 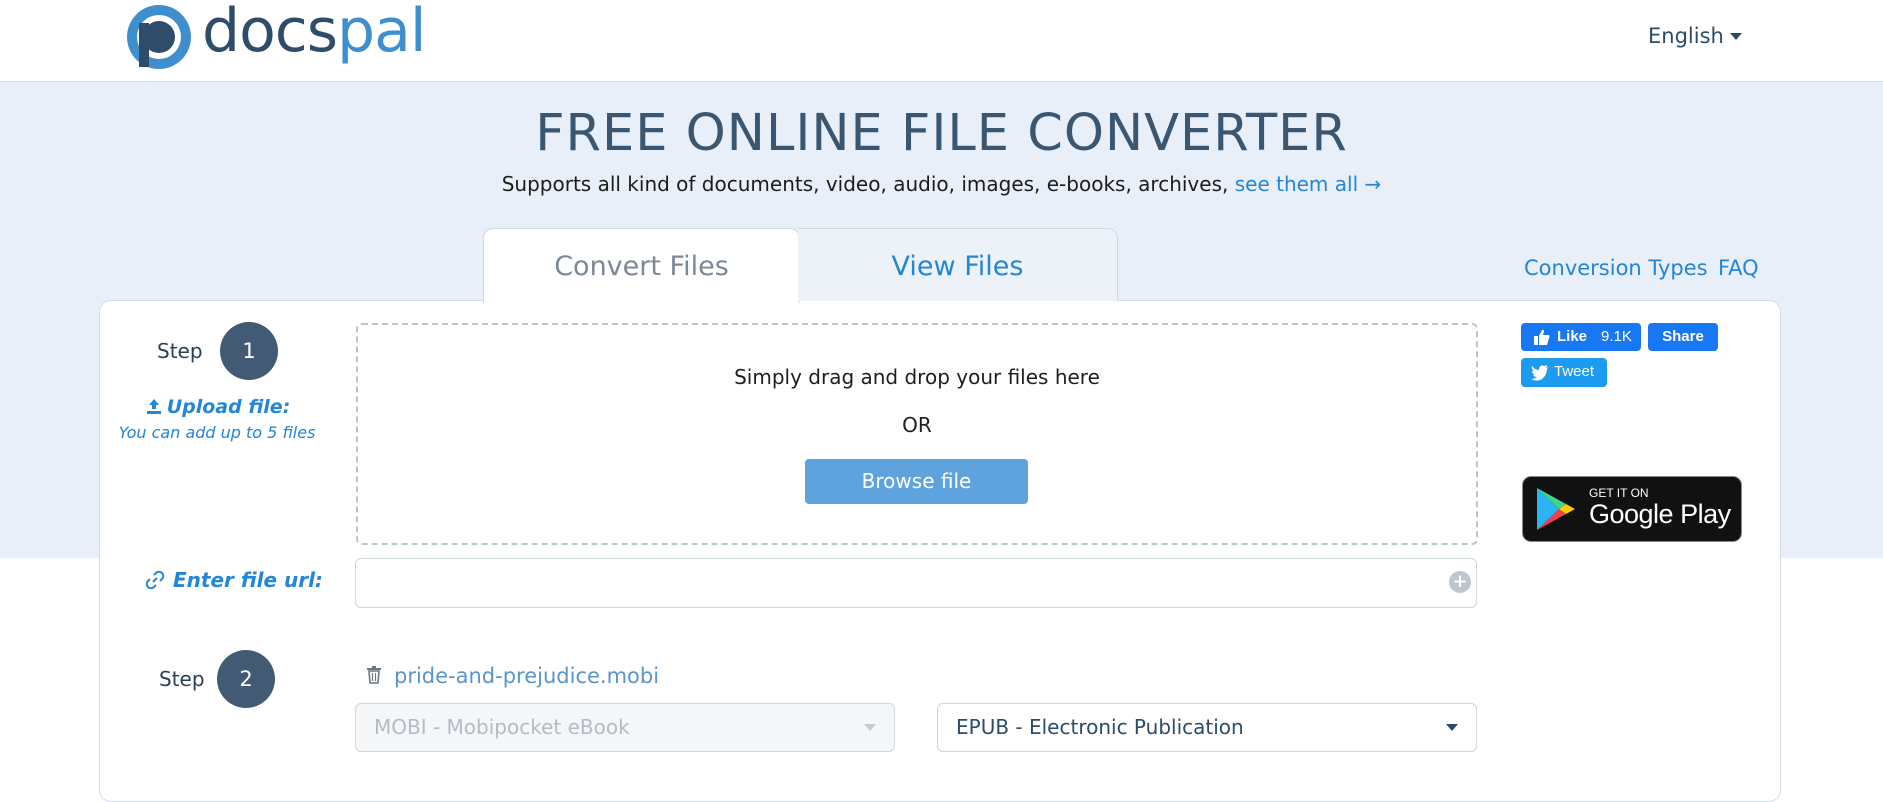 I want to click on page-title: FREE ONLINE FILE CONVERTER, so click(x=941, y=133).